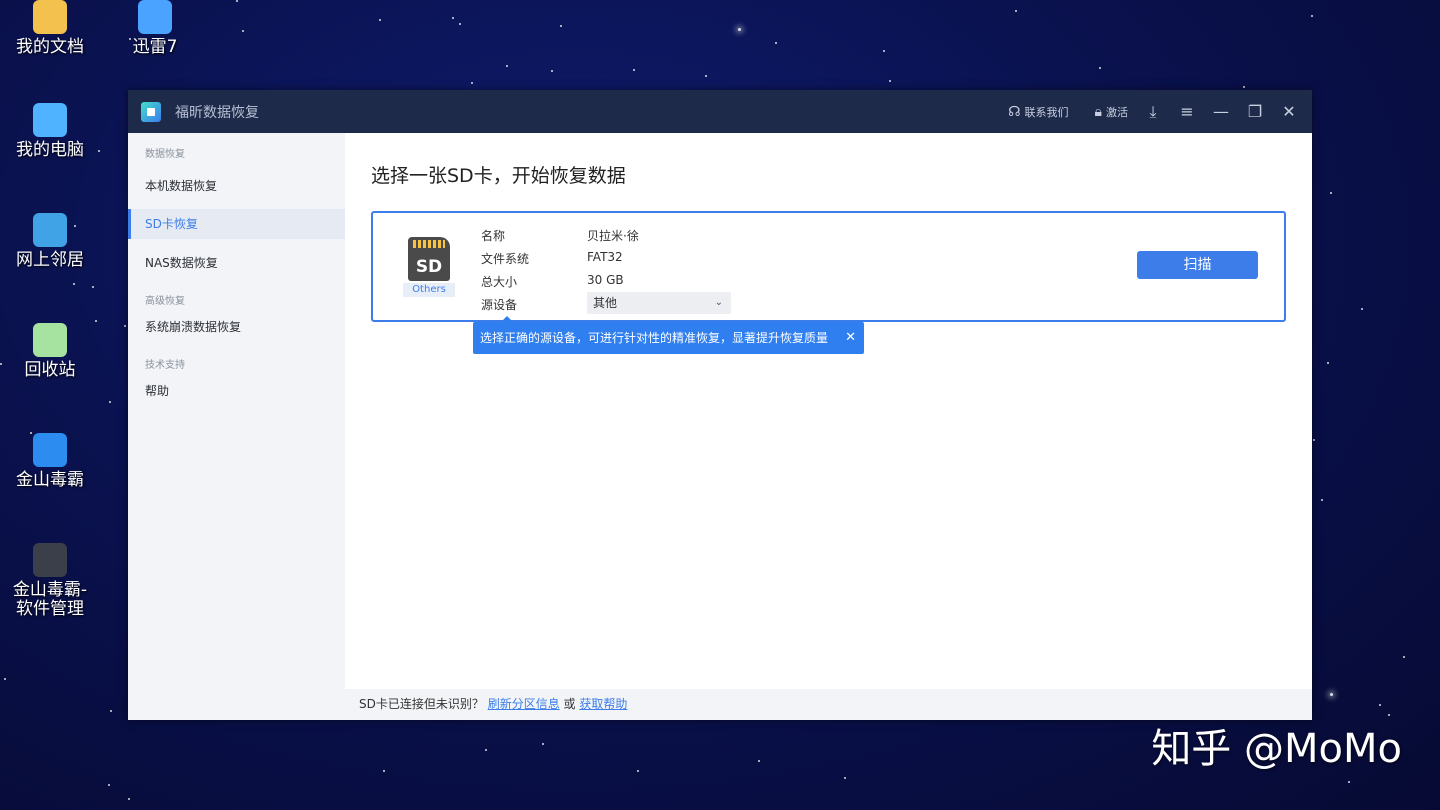 The image size is (1440, 810). I want to click on size-value: 30 GB, so click(605, 280).